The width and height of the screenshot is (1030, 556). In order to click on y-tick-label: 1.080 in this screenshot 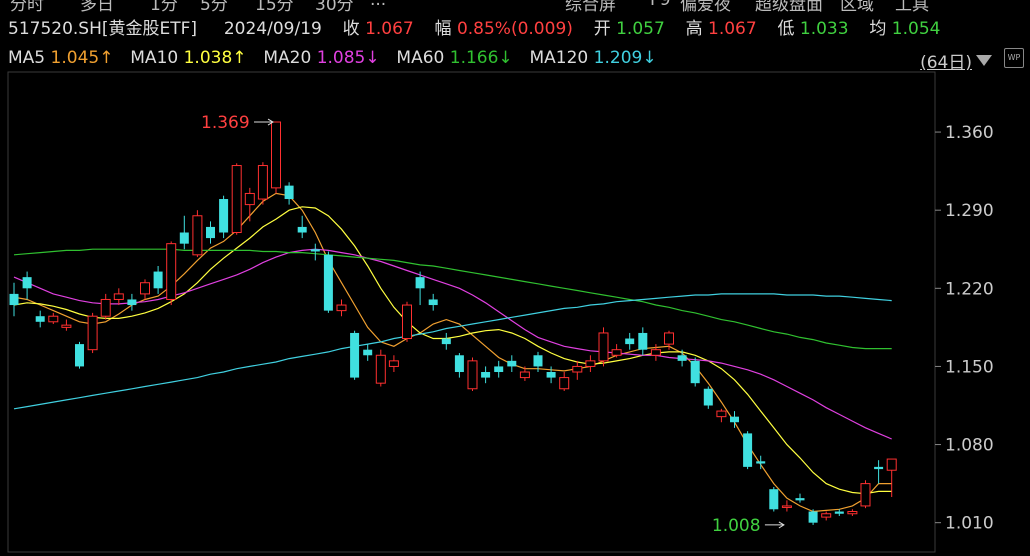, I will do `click(969, 446)`.